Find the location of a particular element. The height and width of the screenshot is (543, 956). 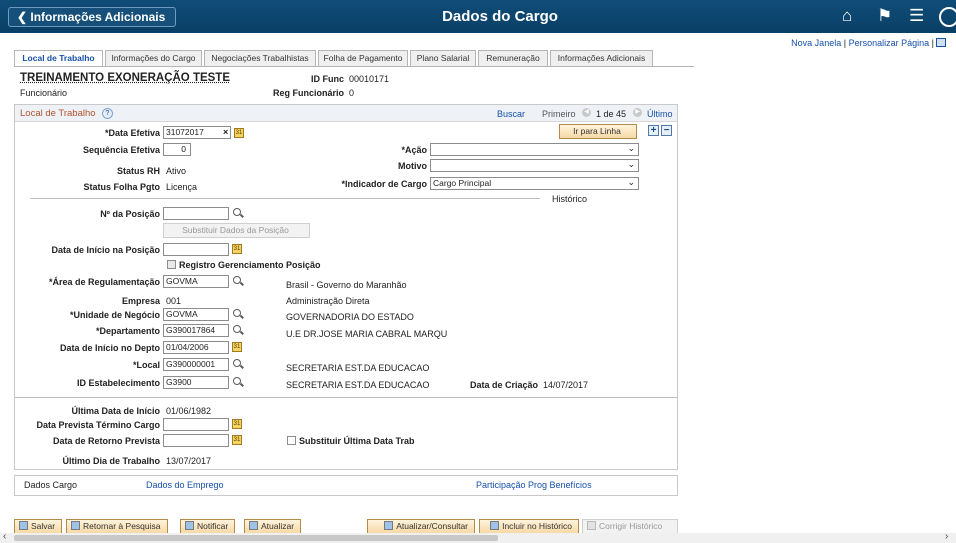

page-title: Dados do Cargo is located at coordinates (500, 16).